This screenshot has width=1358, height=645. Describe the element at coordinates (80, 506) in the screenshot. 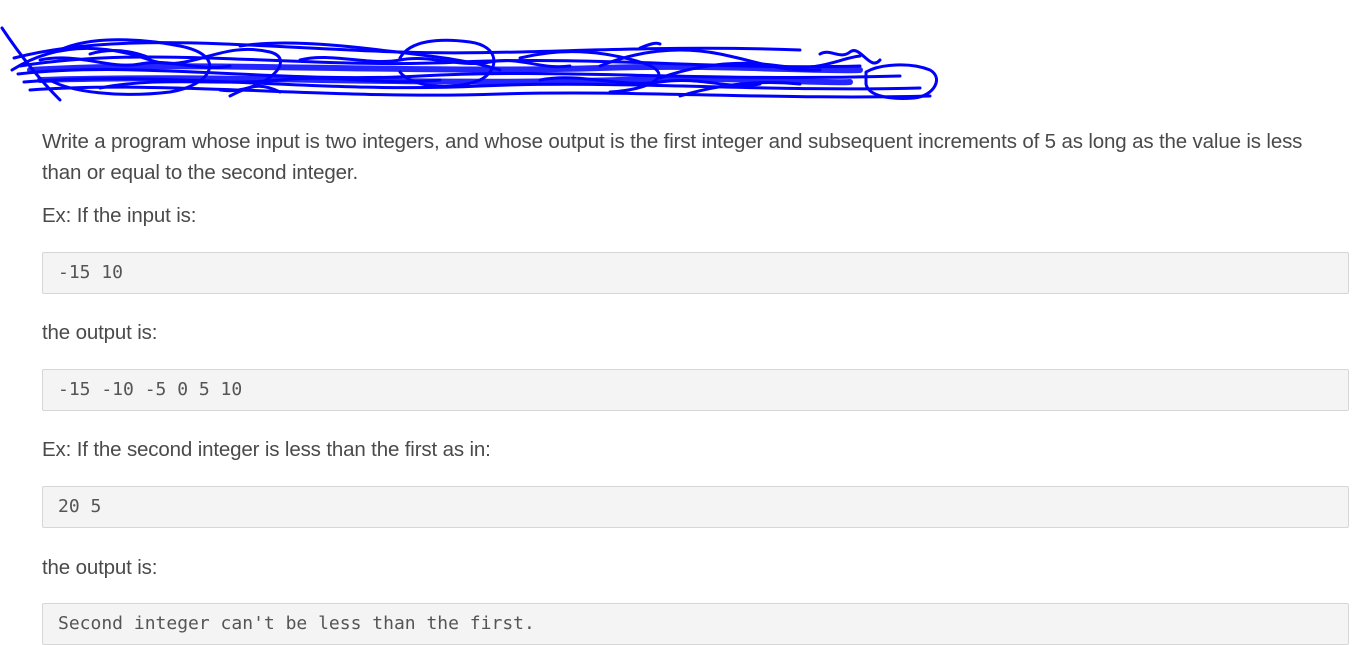

I see `example2-input: 20 5` at that location.